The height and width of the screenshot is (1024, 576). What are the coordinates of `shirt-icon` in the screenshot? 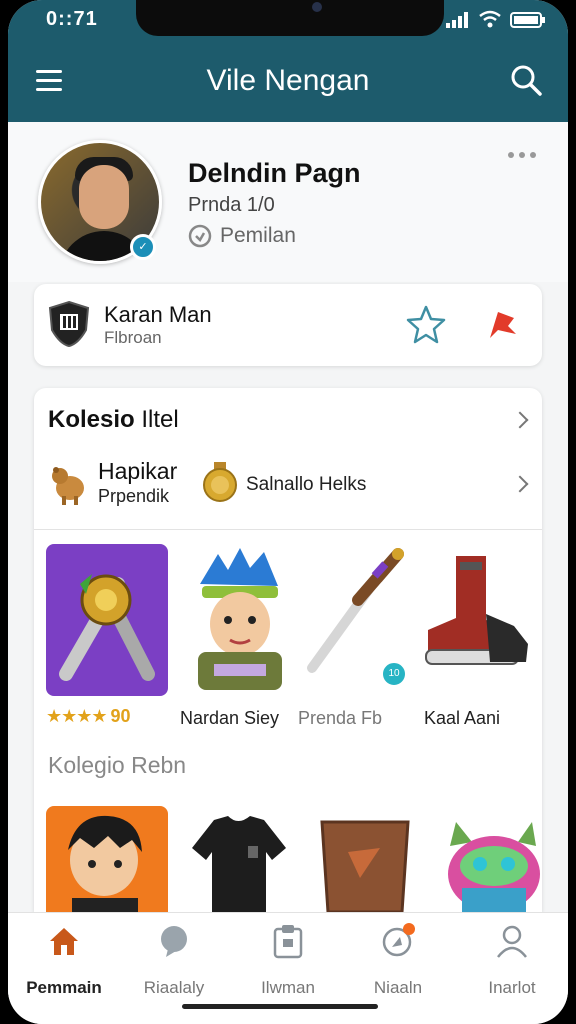 It's located at (239, 864).